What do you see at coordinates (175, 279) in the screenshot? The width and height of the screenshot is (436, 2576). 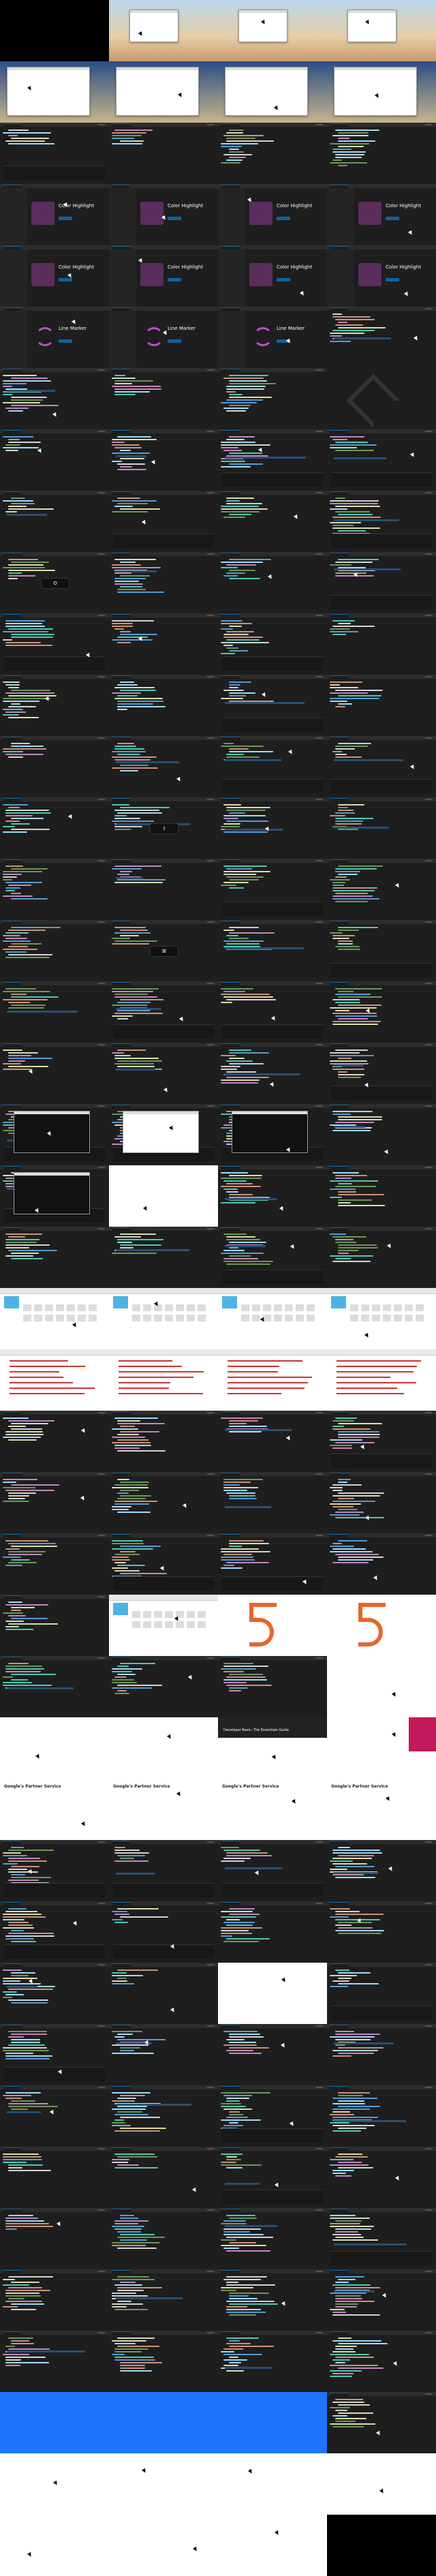 I see `install-button` at bounding box center [175, 279].